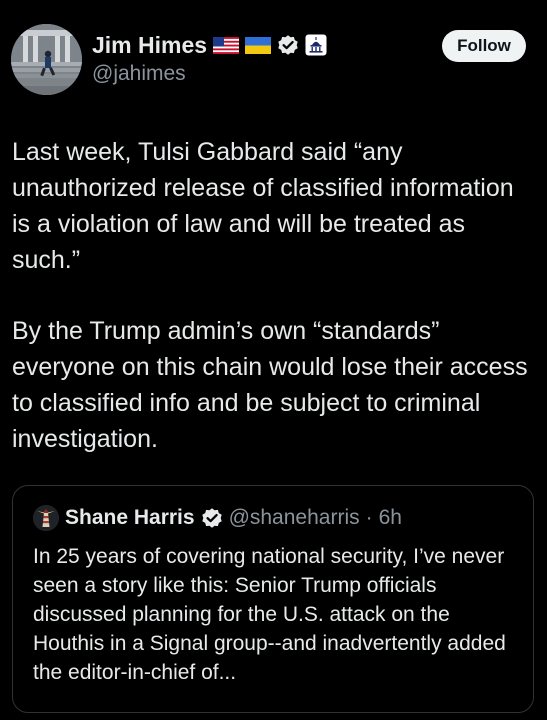 The image size is (547, 720). What do you see at coordinates (139, 74) in the screenshot?
I see `author-handle: @jahimes` at bounding box center [139, 74].